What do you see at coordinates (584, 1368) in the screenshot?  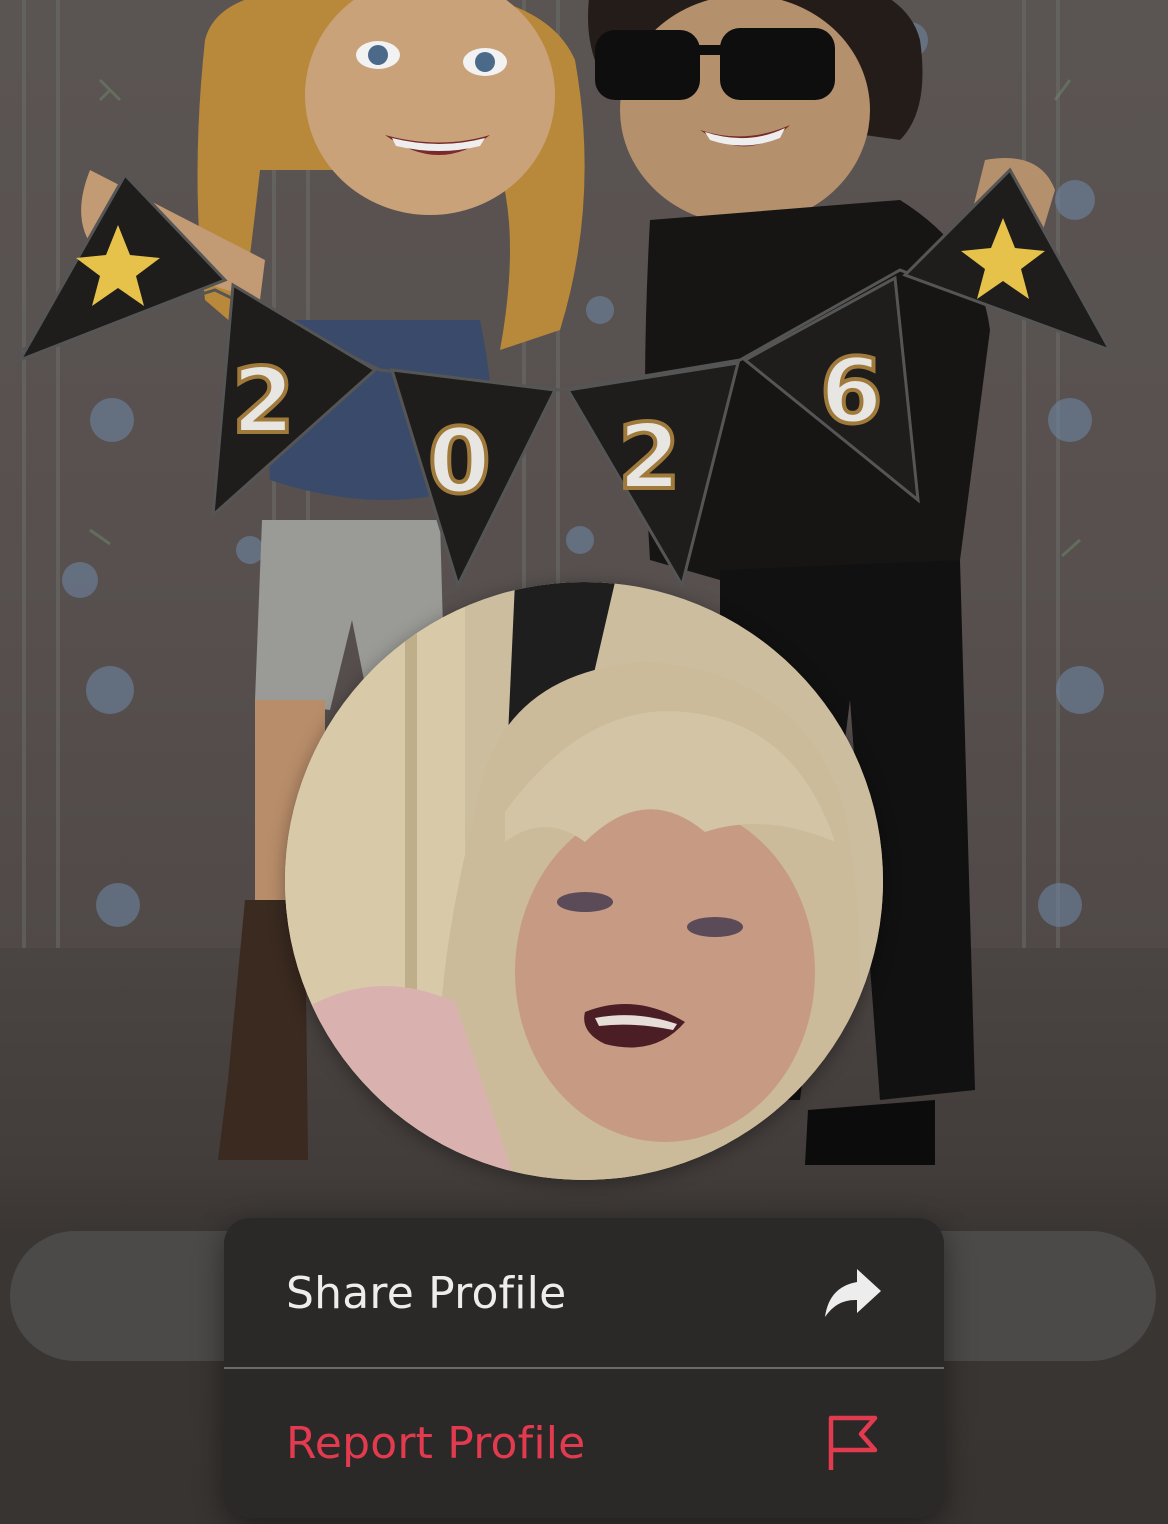 I see `menu-divider` at bounding box center [584, 1368].